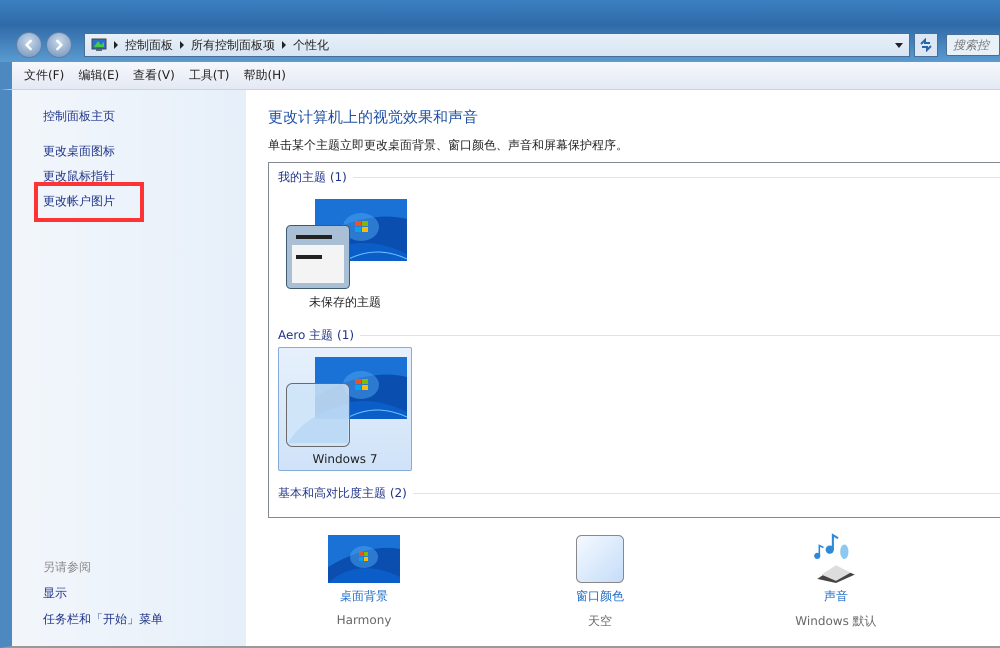 The image size is (1000, 648). Describe the element at coordinates (79, 151) in the screenshot. I see `sidebar-link: 更改桌面图标` at that location.